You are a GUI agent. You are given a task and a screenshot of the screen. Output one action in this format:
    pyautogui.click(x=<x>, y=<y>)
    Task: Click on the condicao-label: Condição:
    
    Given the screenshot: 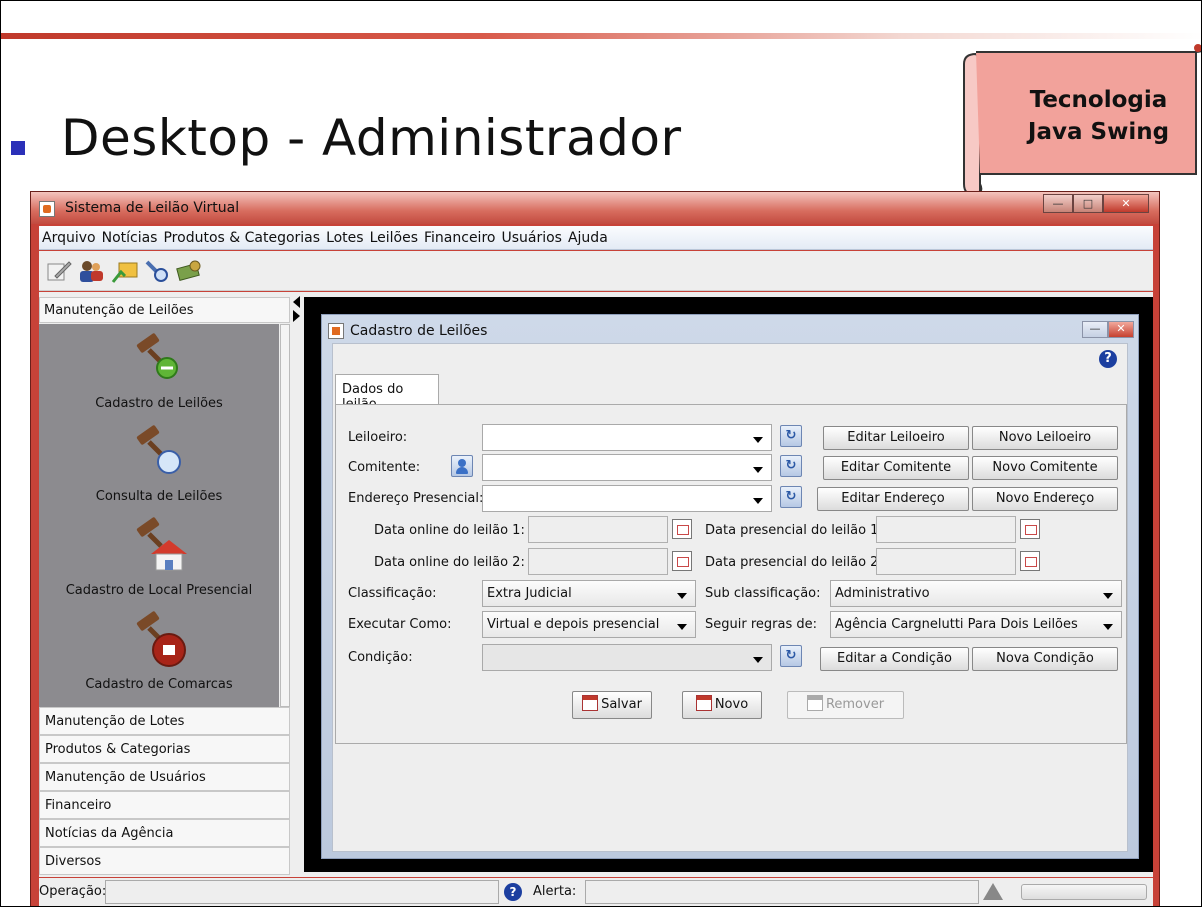 What is the action you would take?
    pyautogui.click(x=380, y=657)
    